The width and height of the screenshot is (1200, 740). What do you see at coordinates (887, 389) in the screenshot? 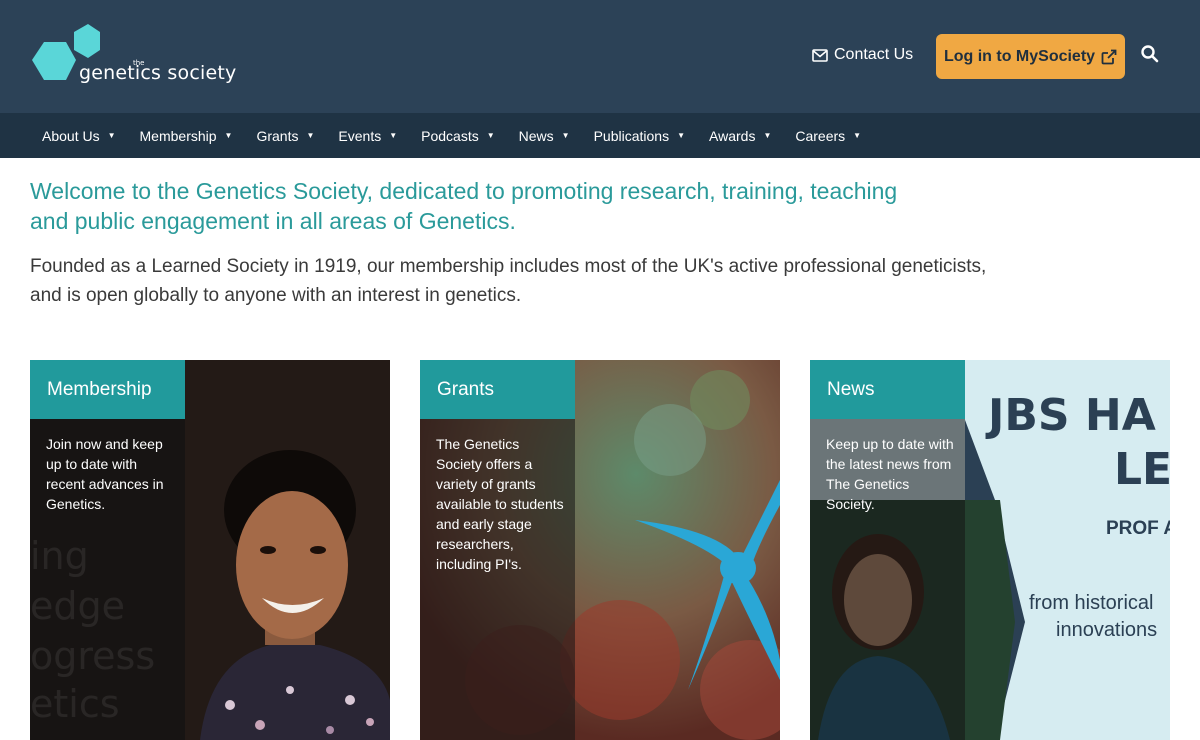
I see `card-title: News` at bounding box center [887, 389].